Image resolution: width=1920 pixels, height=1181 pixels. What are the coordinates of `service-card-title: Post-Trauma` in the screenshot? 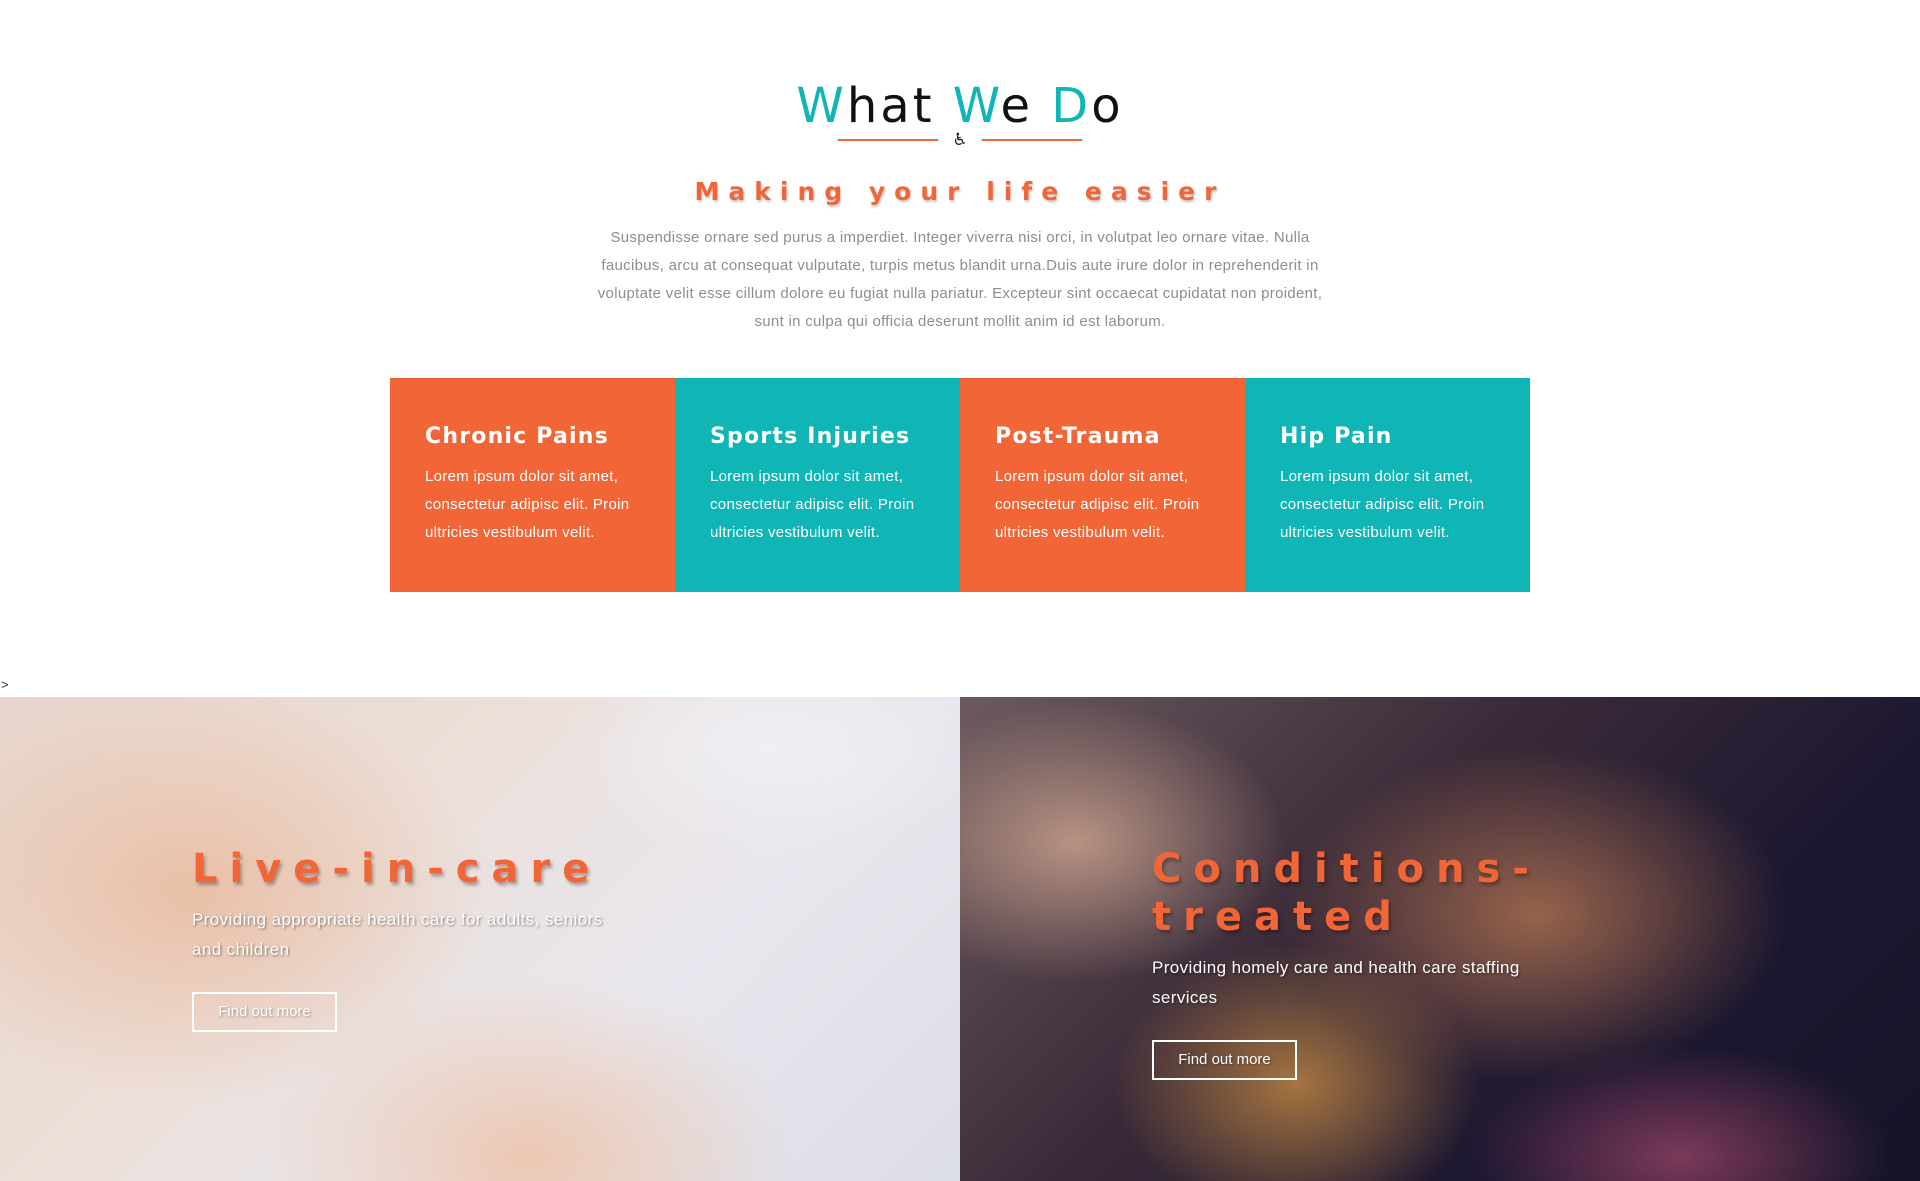 It's located at (1078, 436).